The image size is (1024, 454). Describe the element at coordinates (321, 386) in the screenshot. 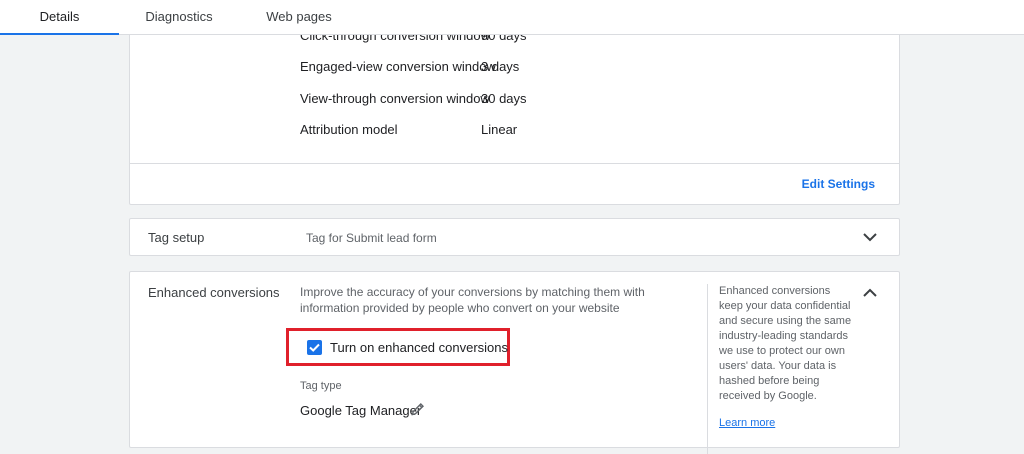

I see `tag-type-label: Tag type` at that location.